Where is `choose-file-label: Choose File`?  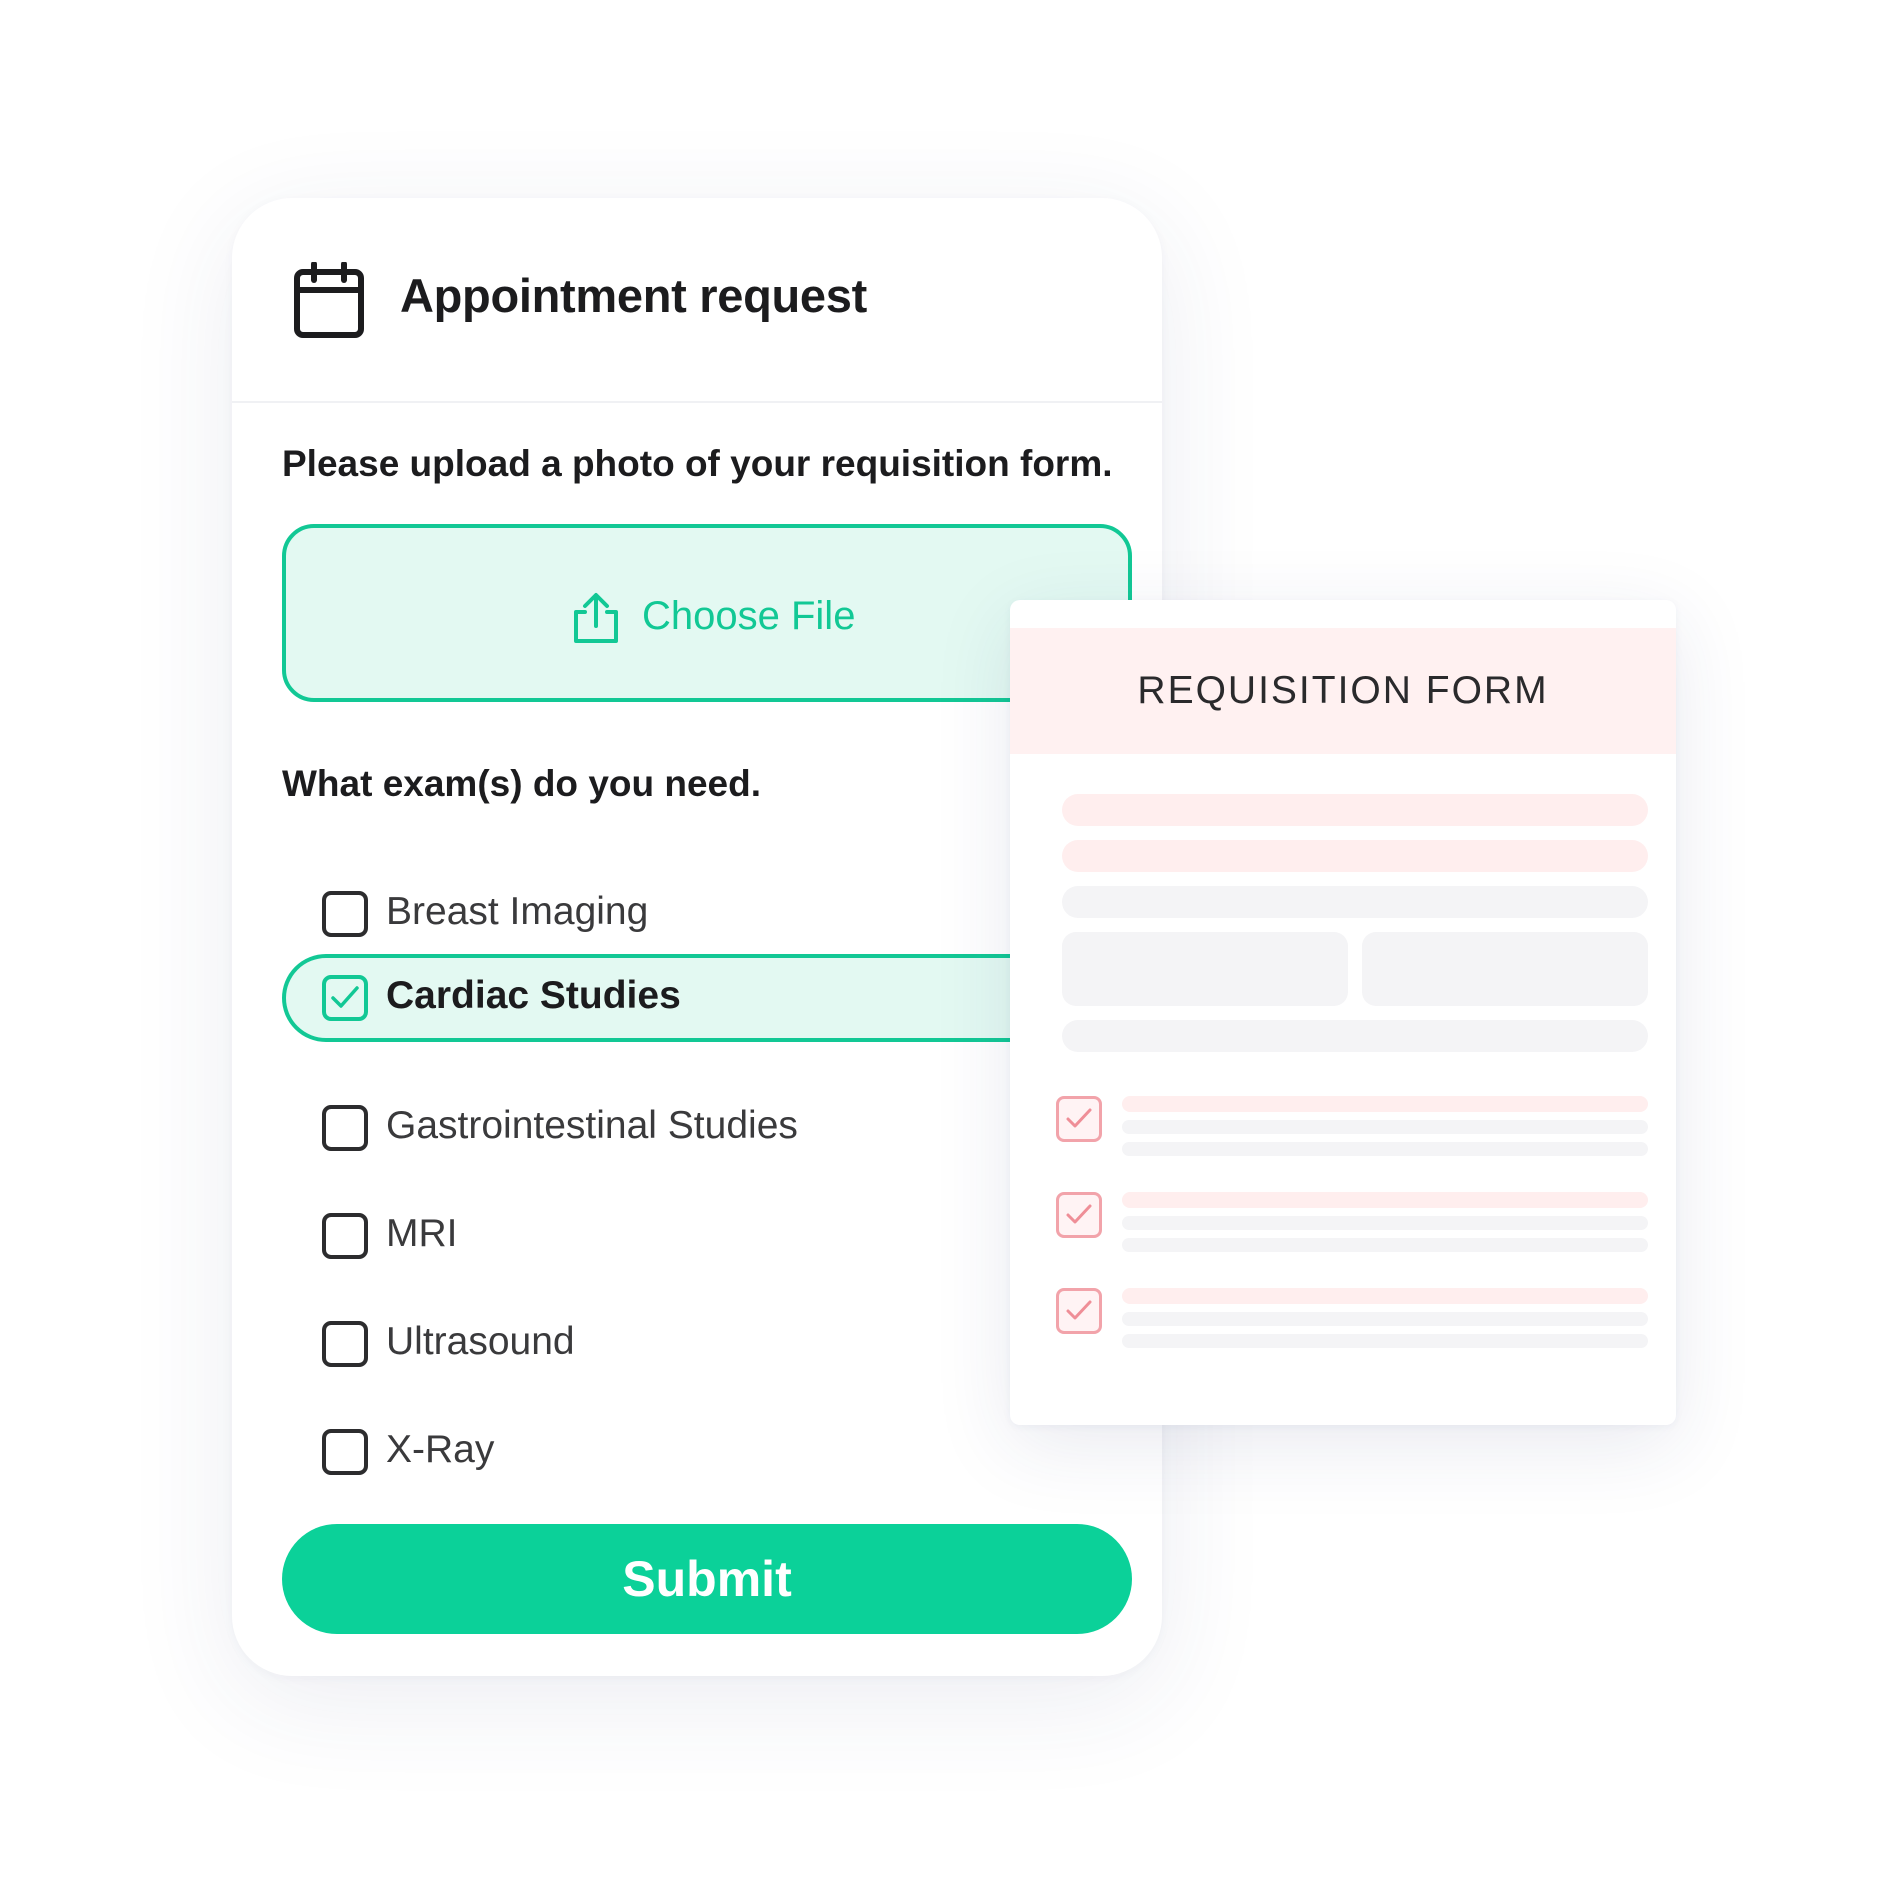
choose-file-label: Choose File is located at coordinates (749, 616).